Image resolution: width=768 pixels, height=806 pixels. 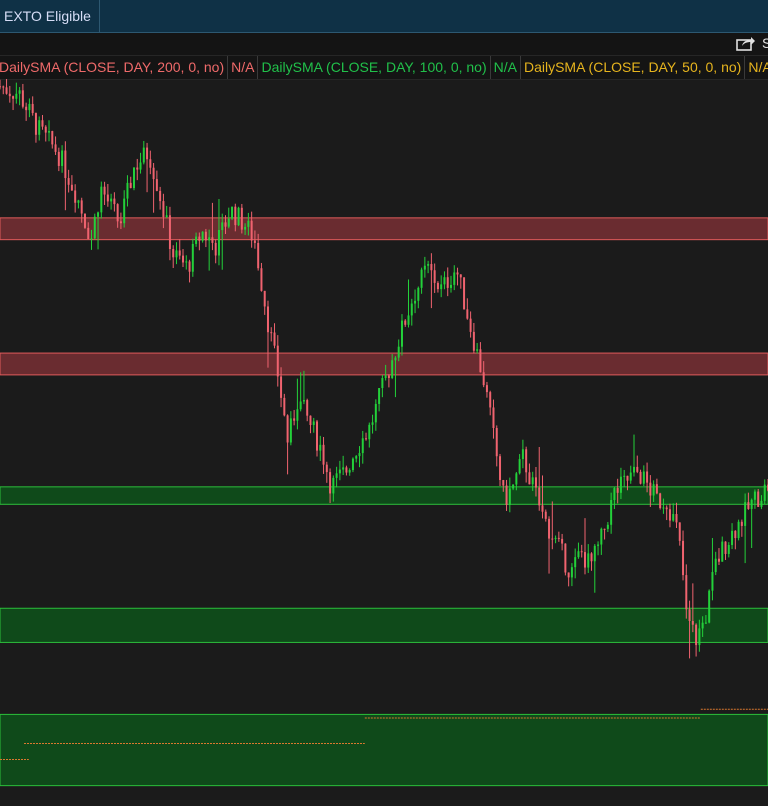 I want to click on chart-toolbar, so click(x=384, y=44).